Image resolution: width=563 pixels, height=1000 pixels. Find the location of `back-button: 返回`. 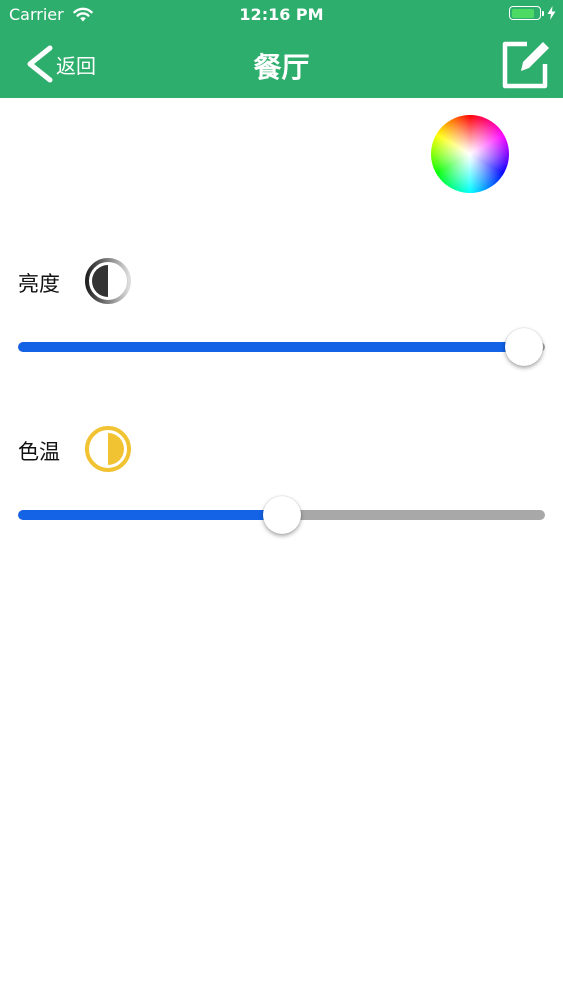

back-button: 返回 is located at coordinates (58, 64).